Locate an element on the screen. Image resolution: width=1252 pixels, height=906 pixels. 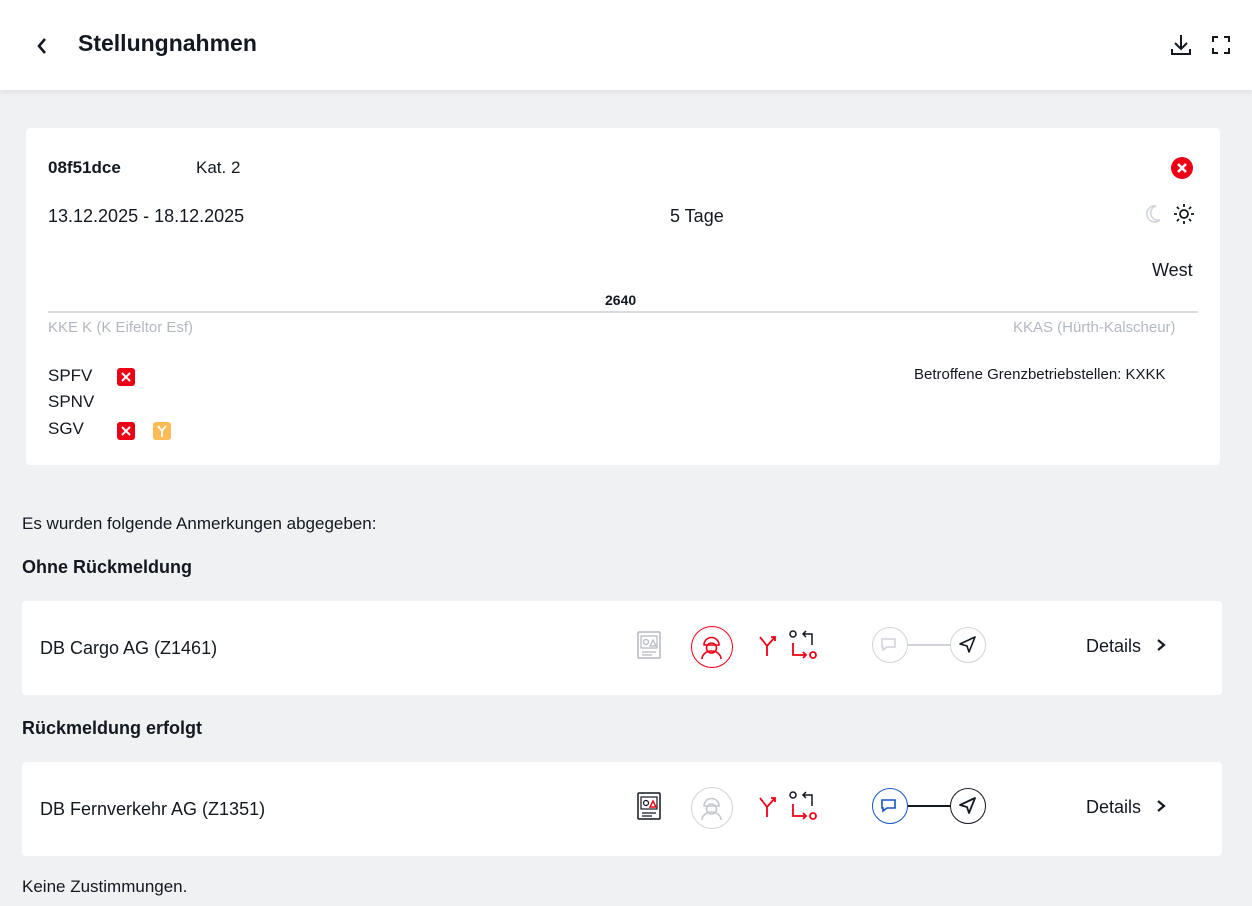
cancel-status-button is located at coordinates (1182, 168).